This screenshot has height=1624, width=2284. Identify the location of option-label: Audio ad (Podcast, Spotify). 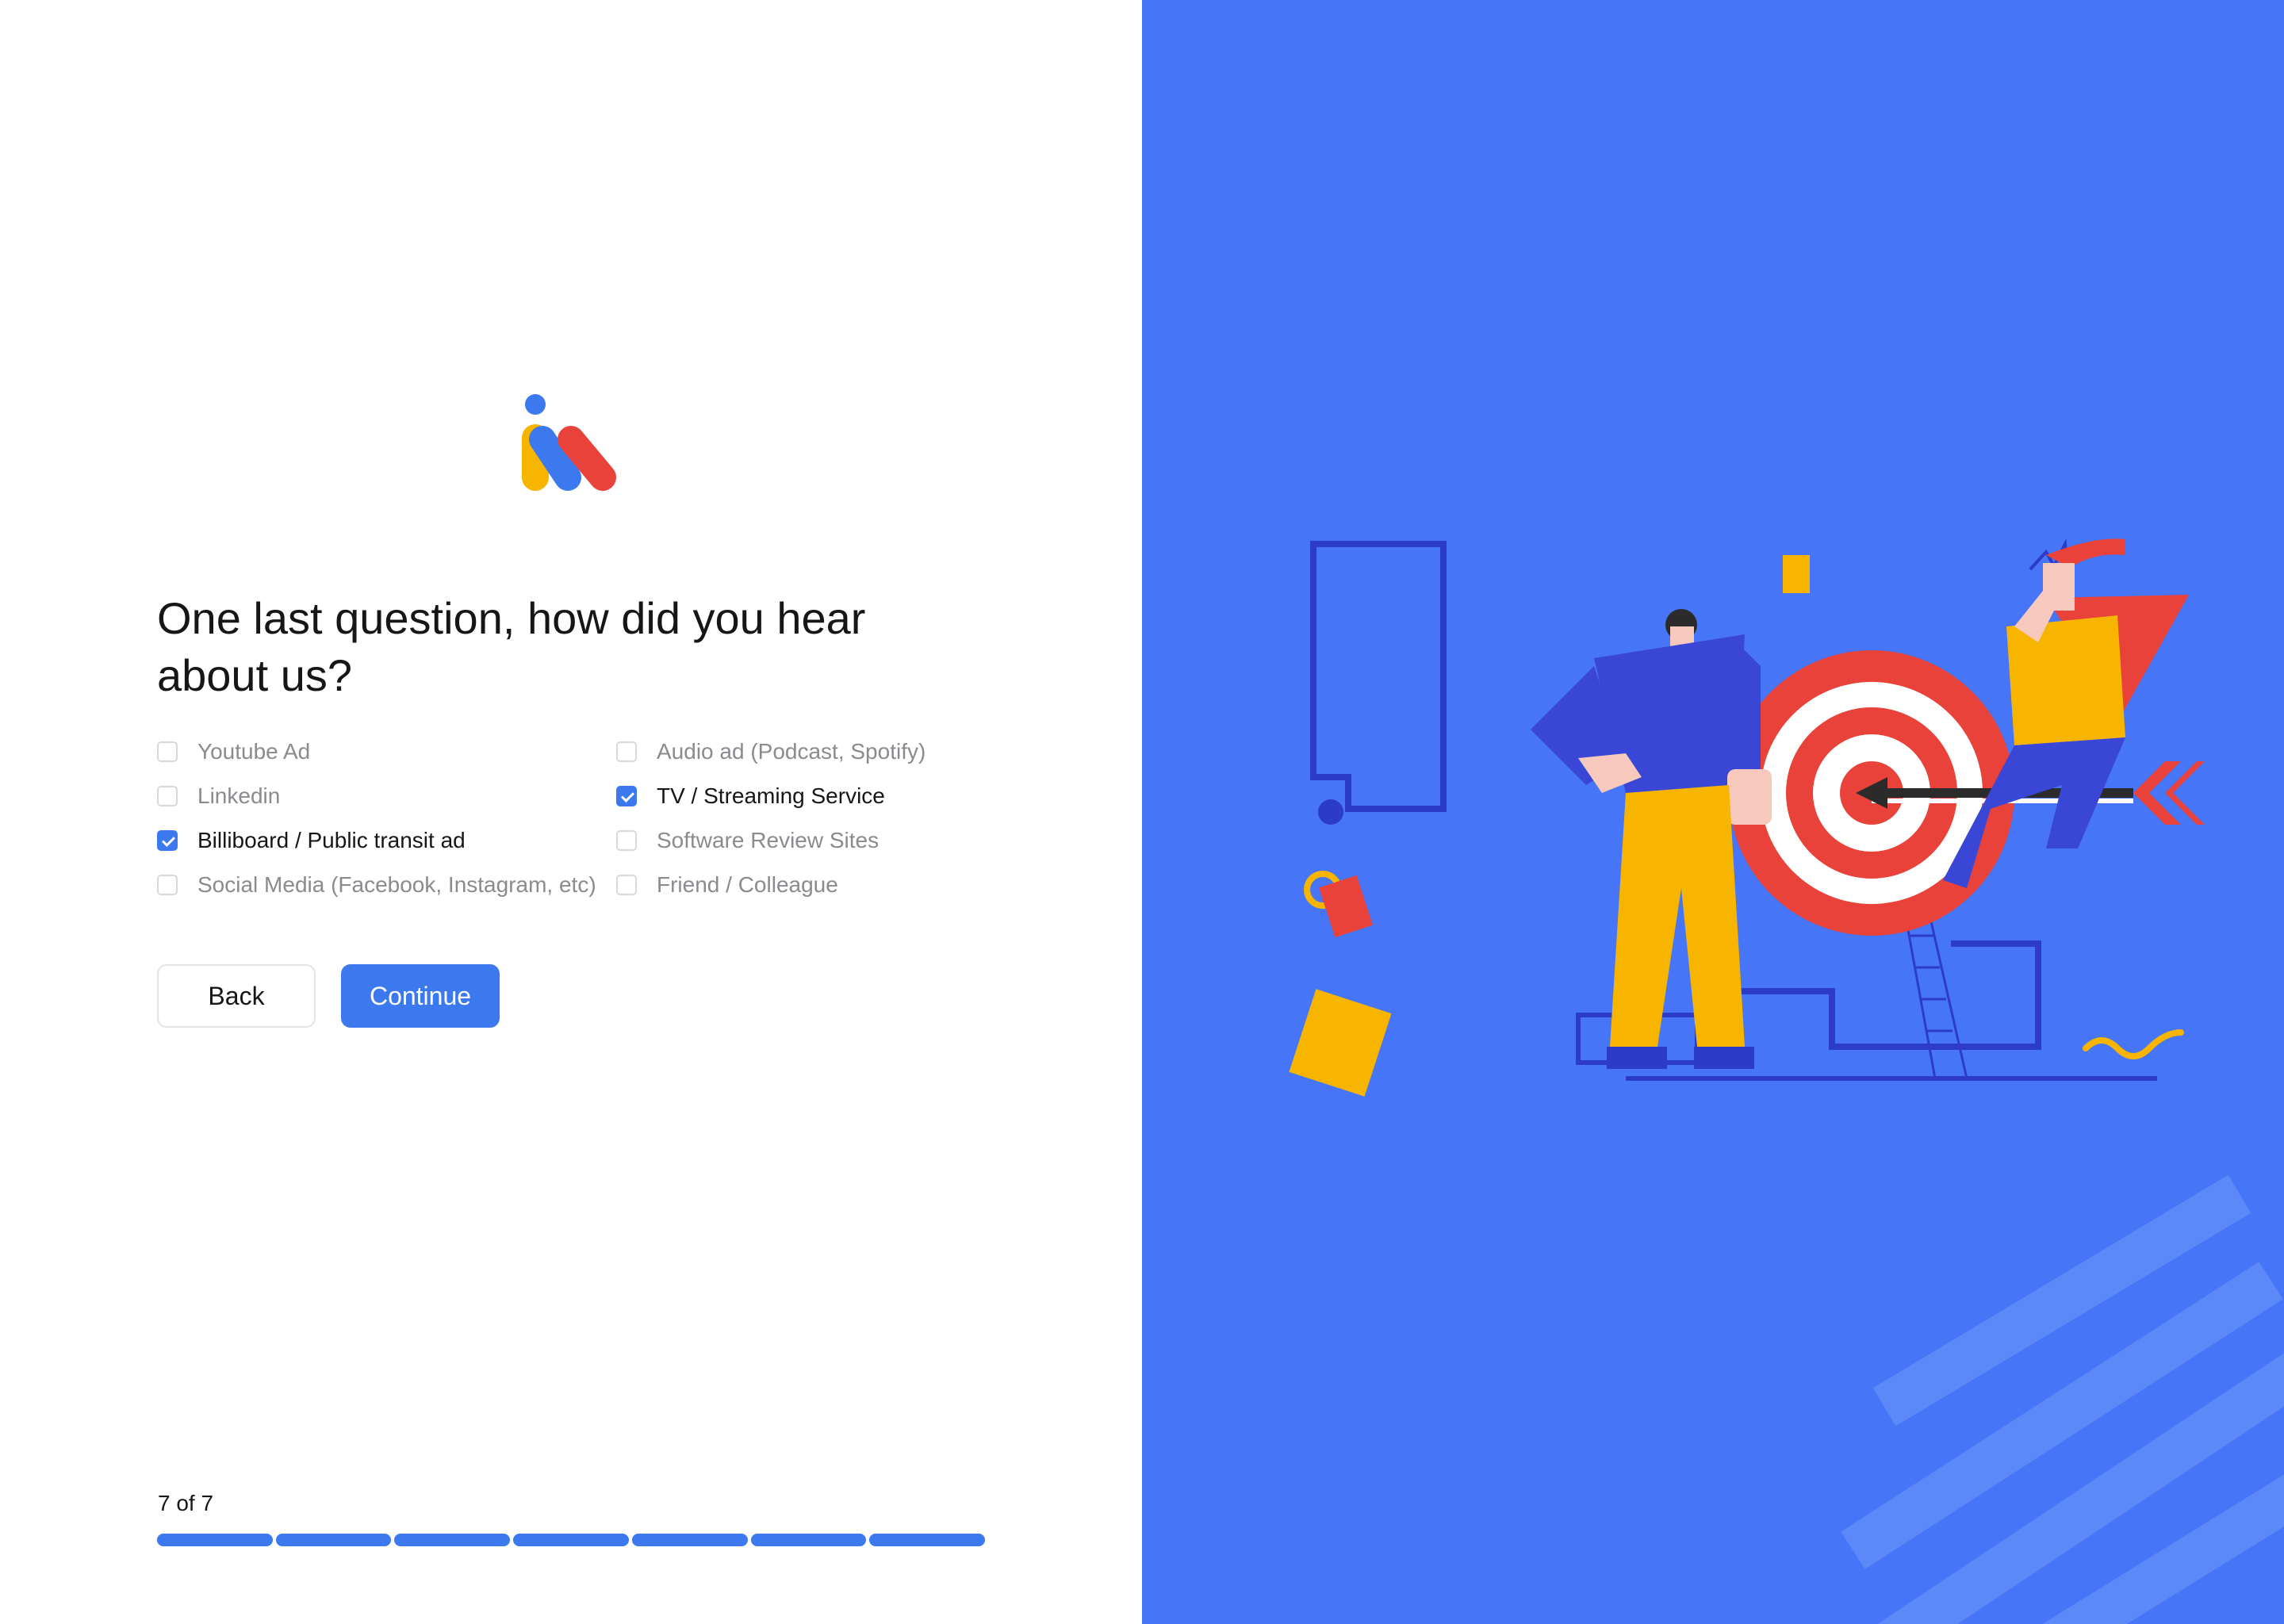
(791, 751).